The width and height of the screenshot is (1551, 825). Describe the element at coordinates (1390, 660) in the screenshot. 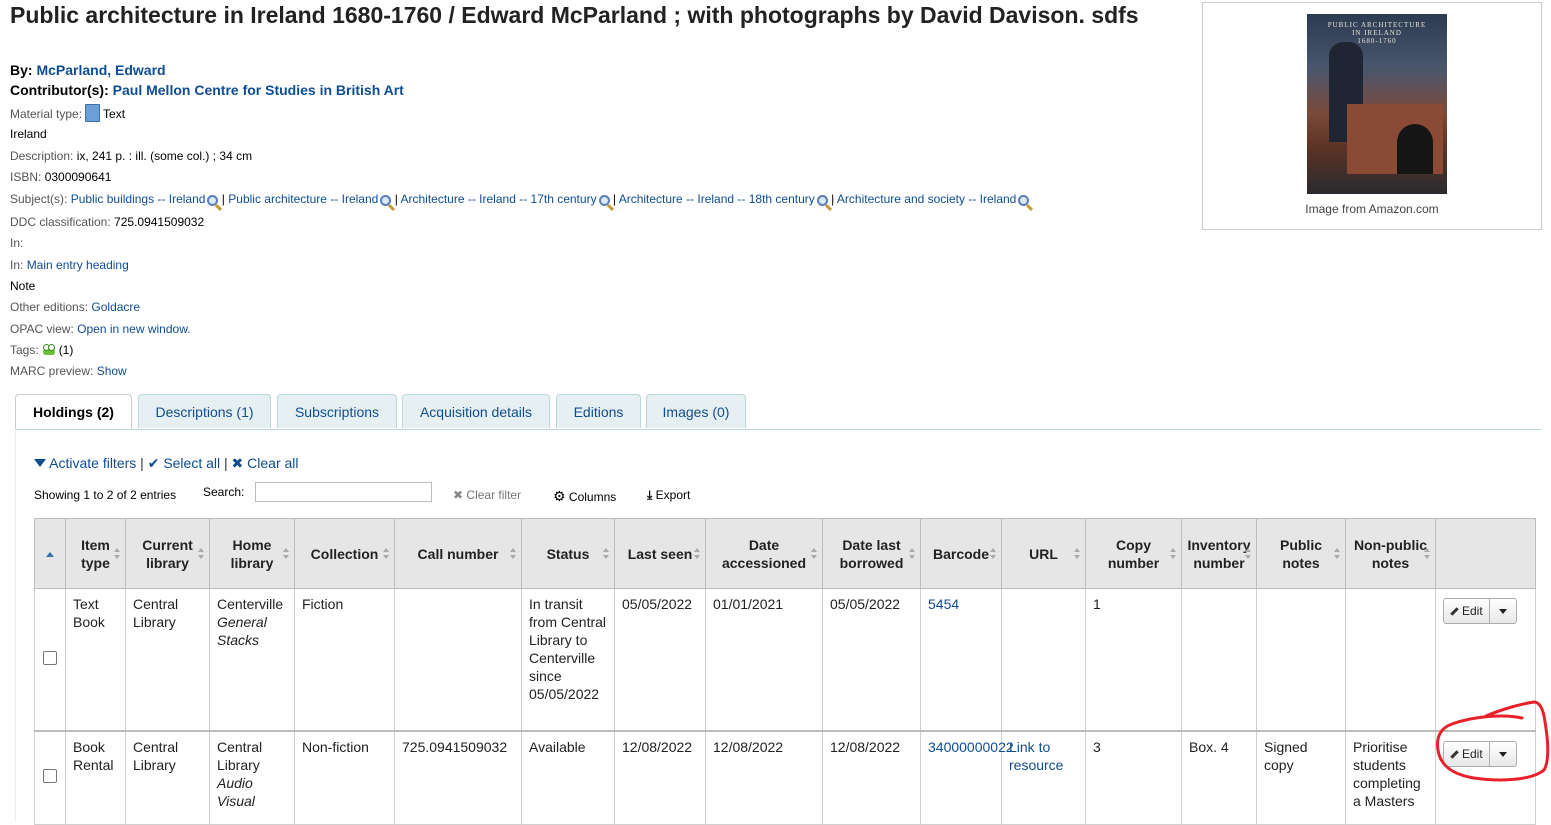

I see `nonpublic-notes-cell` at that location.